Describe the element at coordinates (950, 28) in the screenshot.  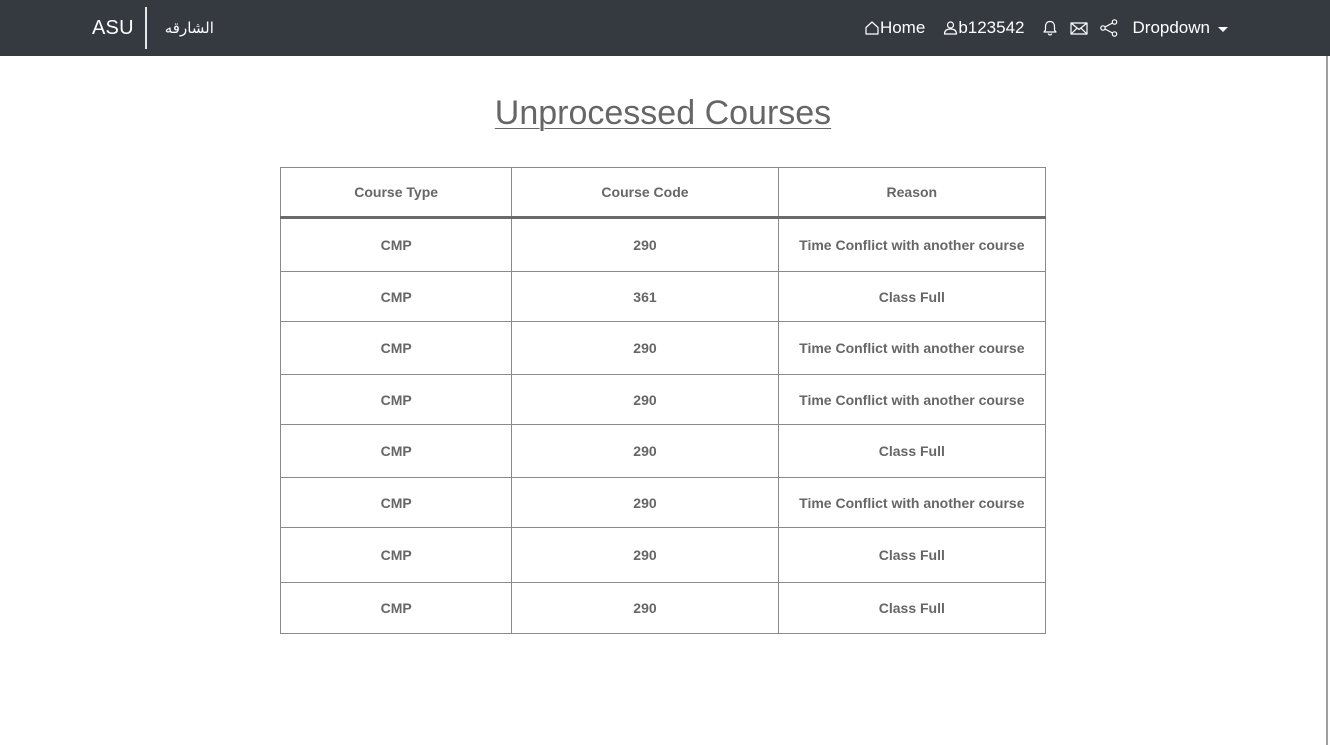
I see `user-icon` at that location.